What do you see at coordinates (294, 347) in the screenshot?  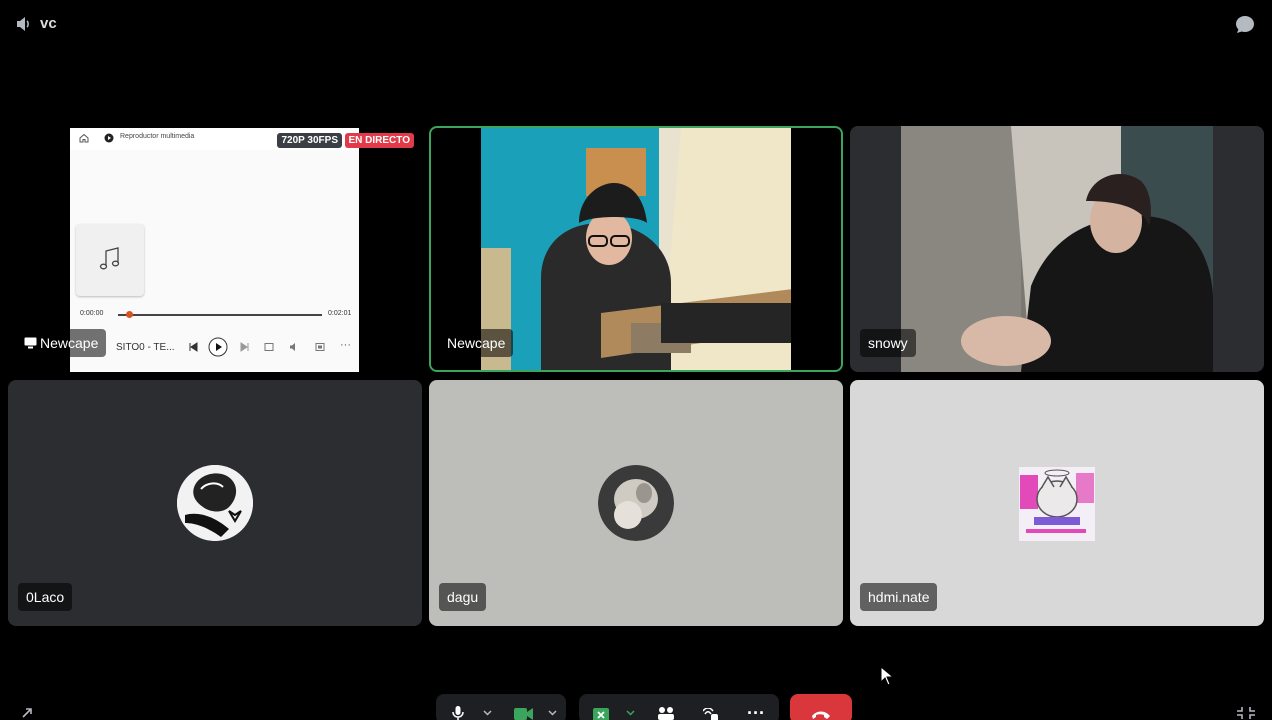 I see `volume-icon` at bounding box center [294, 347].